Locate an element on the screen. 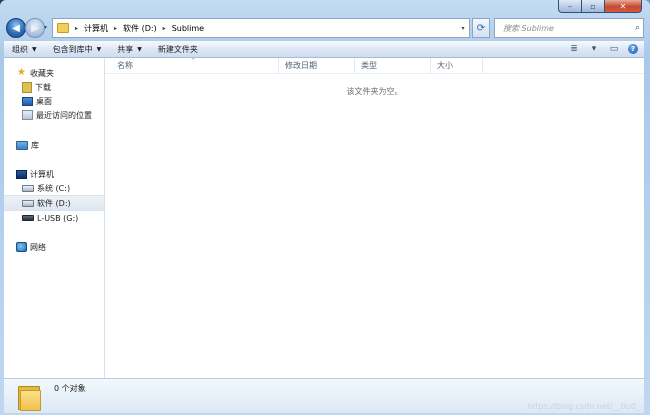 The height and width of the screenshot is (415, 650). drive-g-label: L-USB (G:) is located at coordinates (58, 218).